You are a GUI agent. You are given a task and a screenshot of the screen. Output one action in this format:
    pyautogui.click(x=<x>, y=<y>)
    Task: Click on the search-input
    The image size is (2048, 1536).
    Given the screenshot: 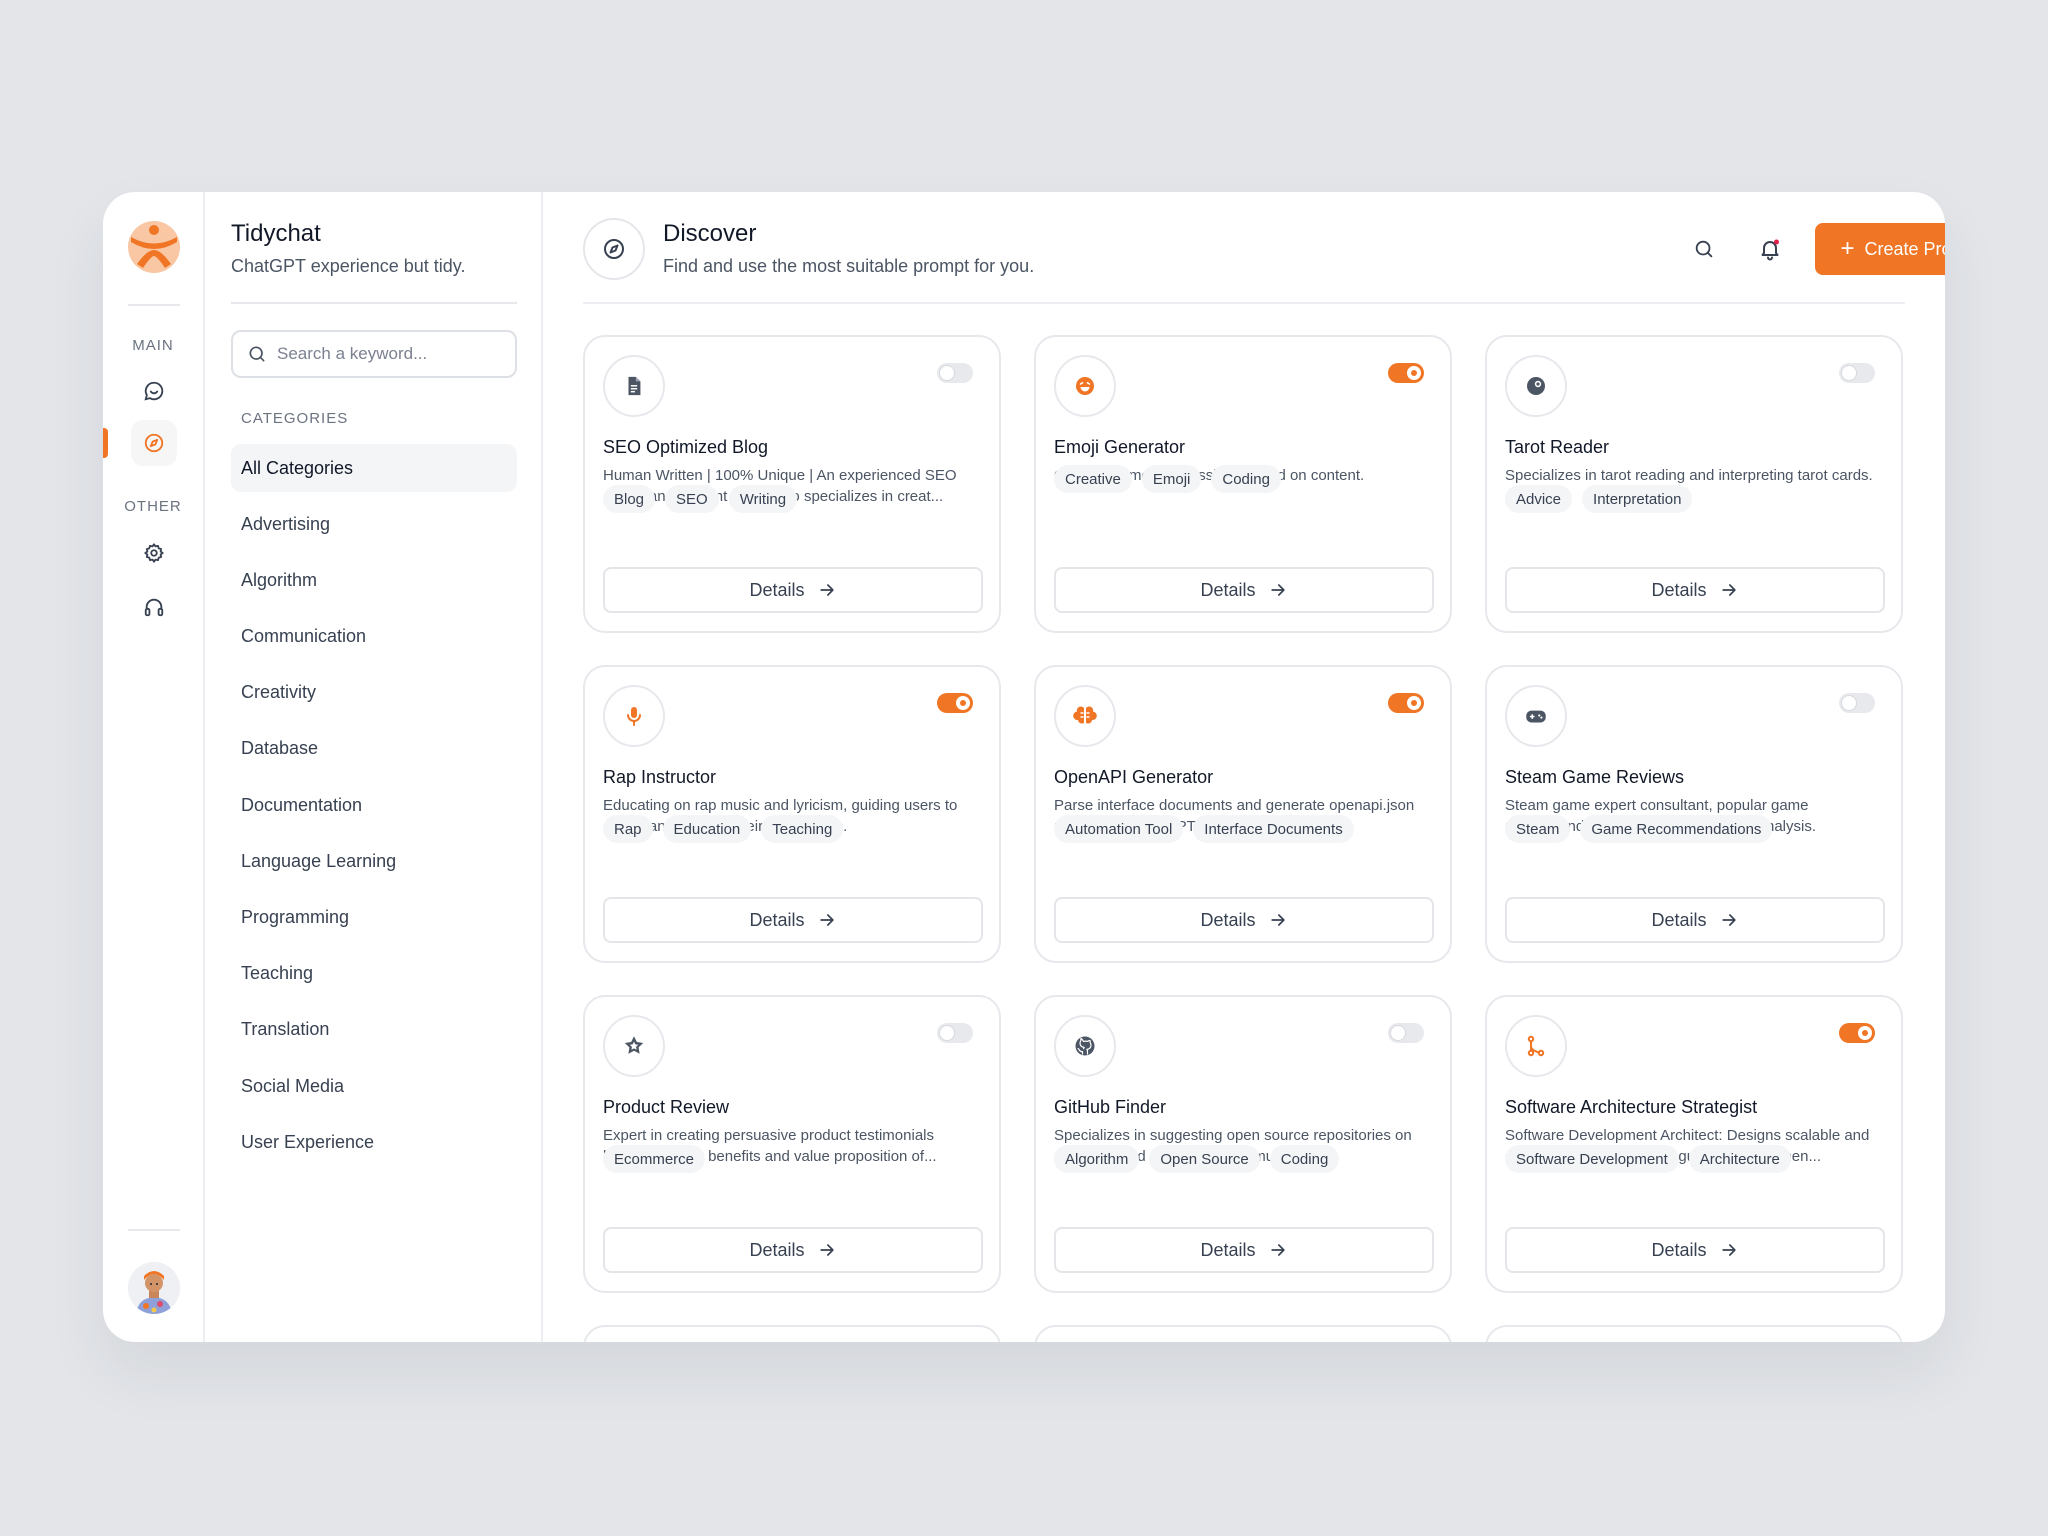 What is the action you would take?
    pyautogui.click(x=387, y=354)
    